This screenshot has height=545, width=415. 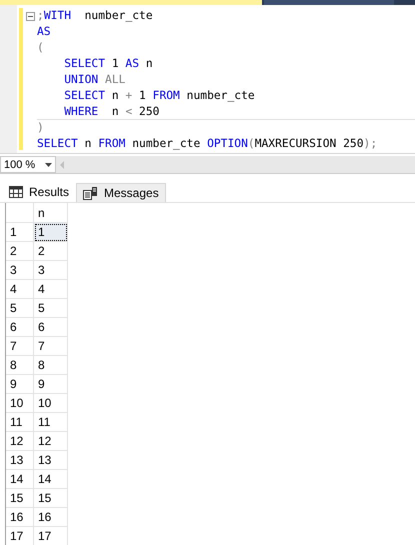 What do you see at coordinates (20, 346) in the screenshot?
I see `row-number: 7` at bounding box center [20, 346].